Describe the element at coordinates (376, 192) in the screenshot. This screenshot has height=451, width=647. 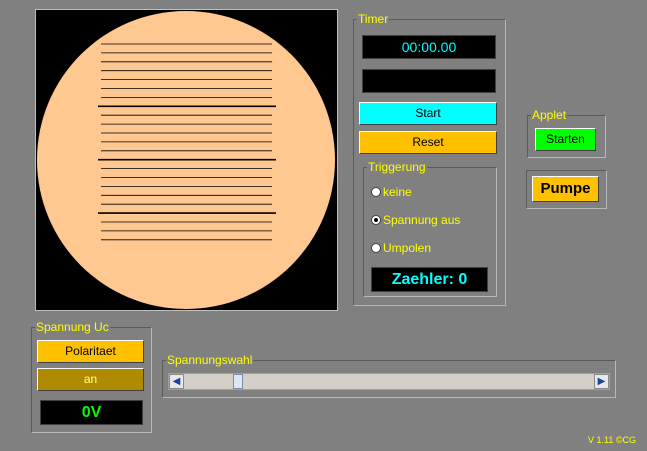
I see `radio-button-keine` at that location.